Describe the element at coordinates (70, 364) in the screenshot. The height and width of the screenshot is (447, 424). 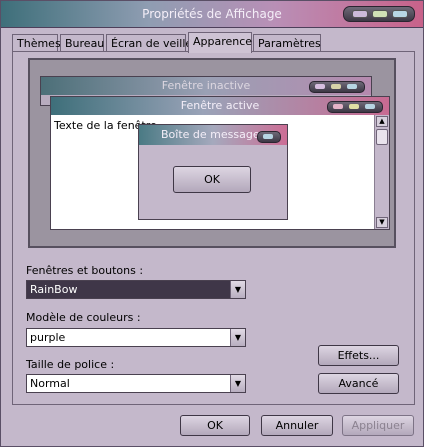
I see `font-size-label: Taille de police :` at that location.